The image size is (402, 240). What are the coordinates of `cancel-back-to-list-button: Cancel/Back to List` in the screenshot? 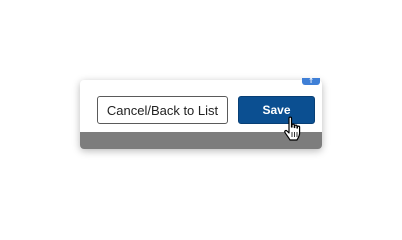 It's located at (162, 110).